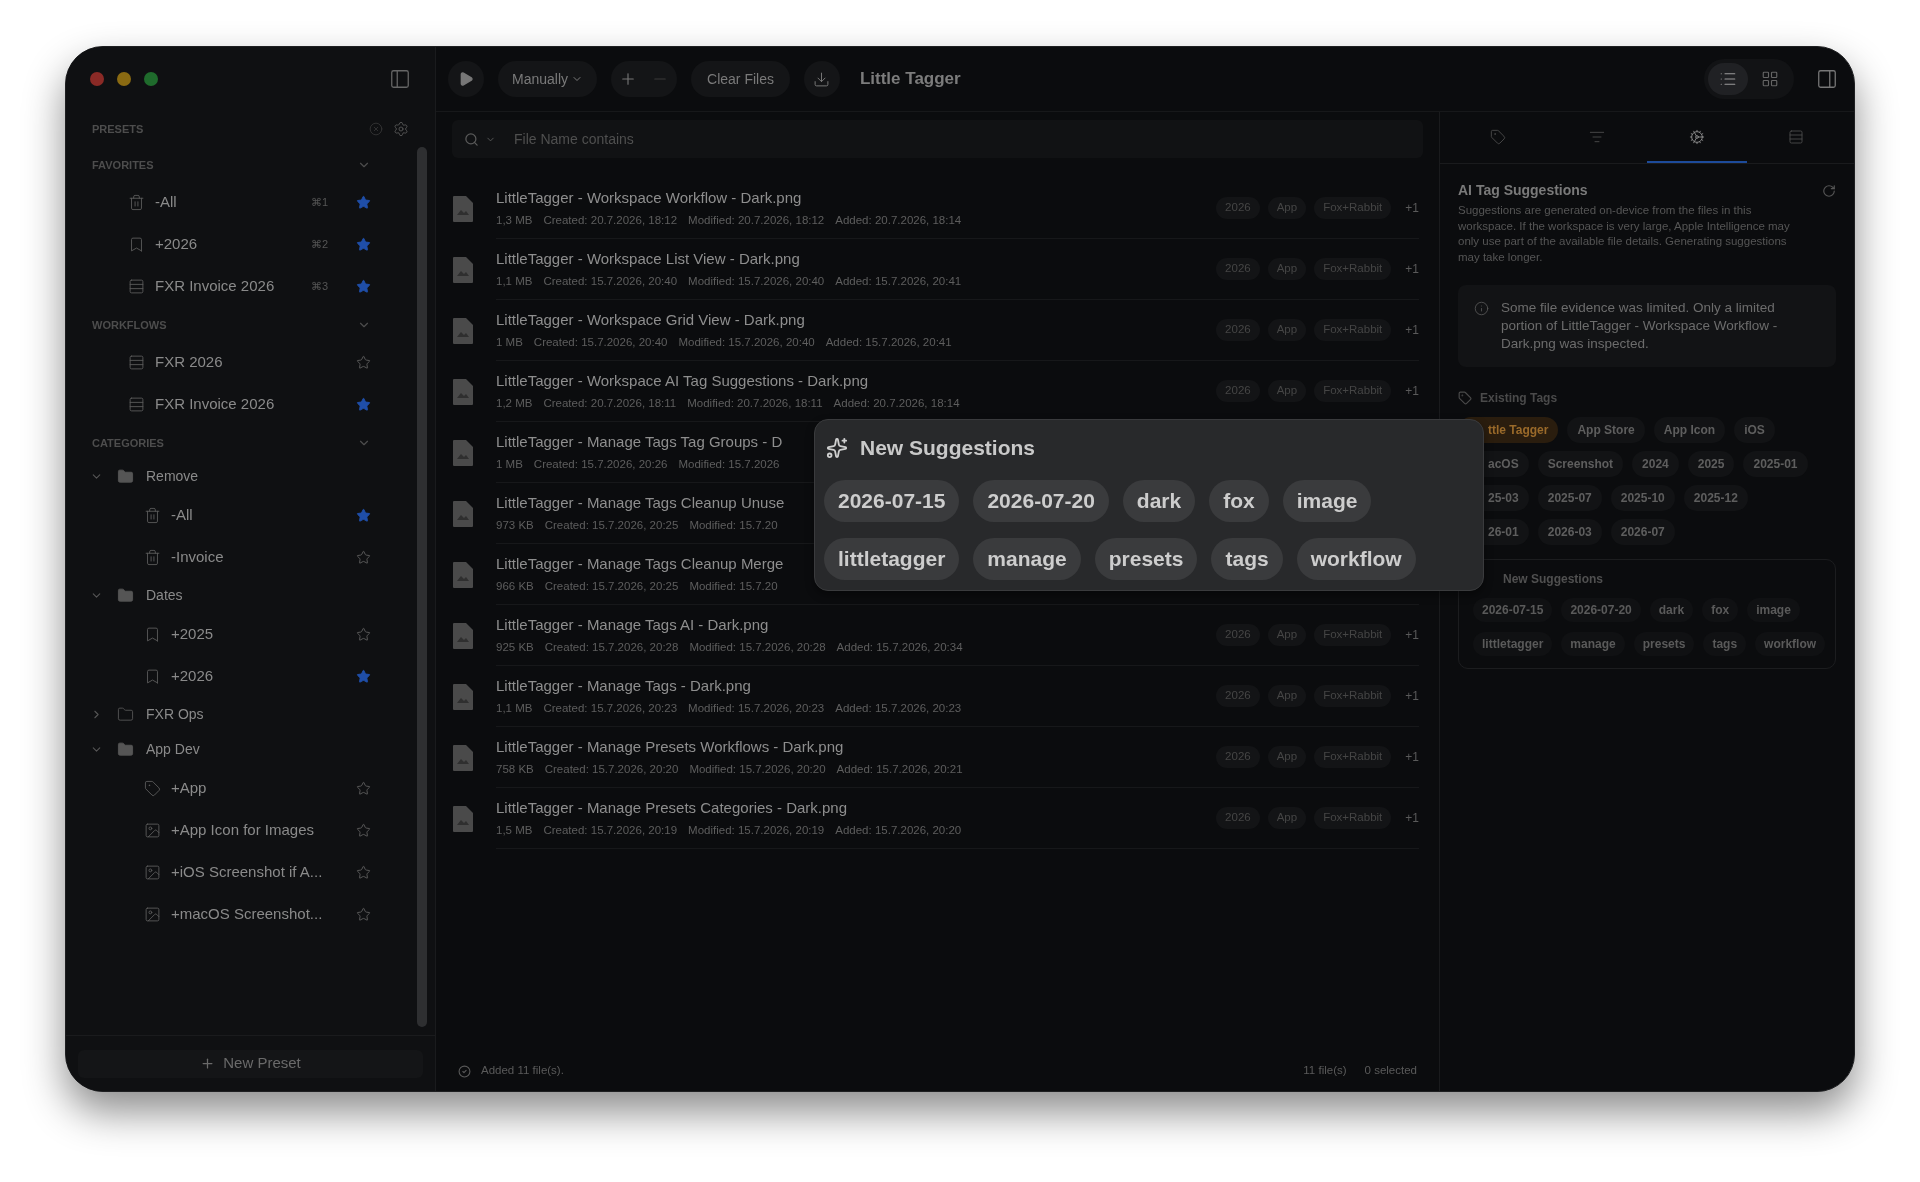 The height and width of the screenshot is (1182, 1920). What do you see at coordinates (523, 1071) in the screenshot?
I see `status-message: Added 11 file(s).` at bounding box center [523, 1071].